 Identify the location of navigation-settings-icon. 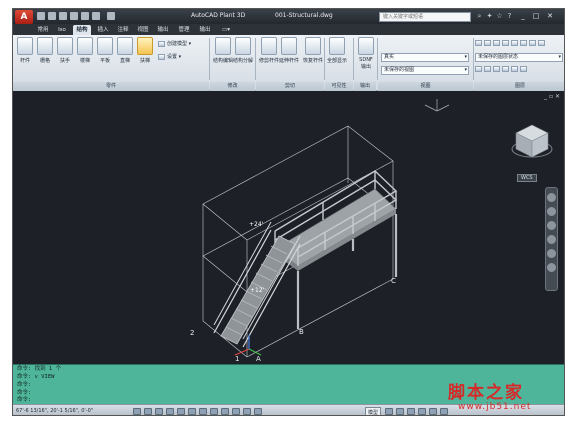
(551, 267).